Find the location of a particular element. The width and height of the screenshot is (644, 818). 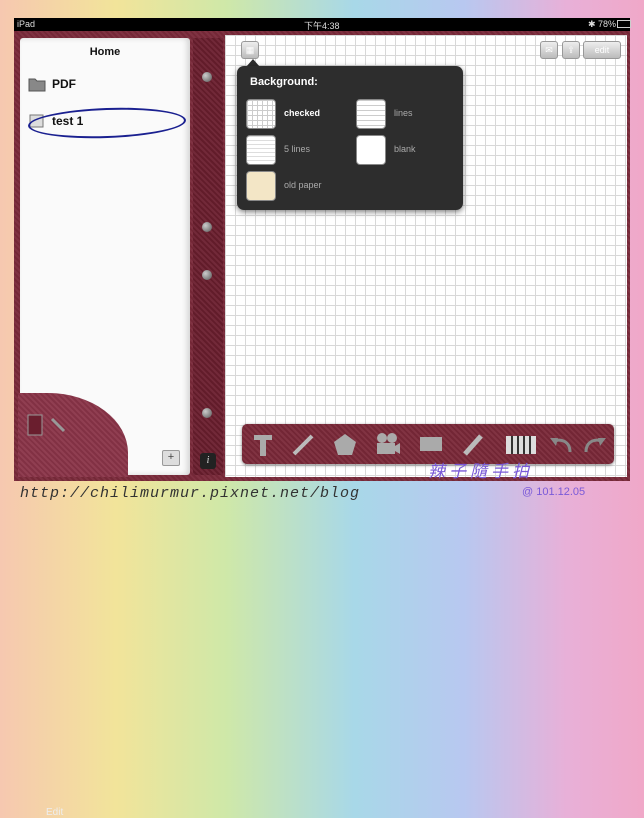

five-lines-thumbnail is located at coordinates (261, 150).